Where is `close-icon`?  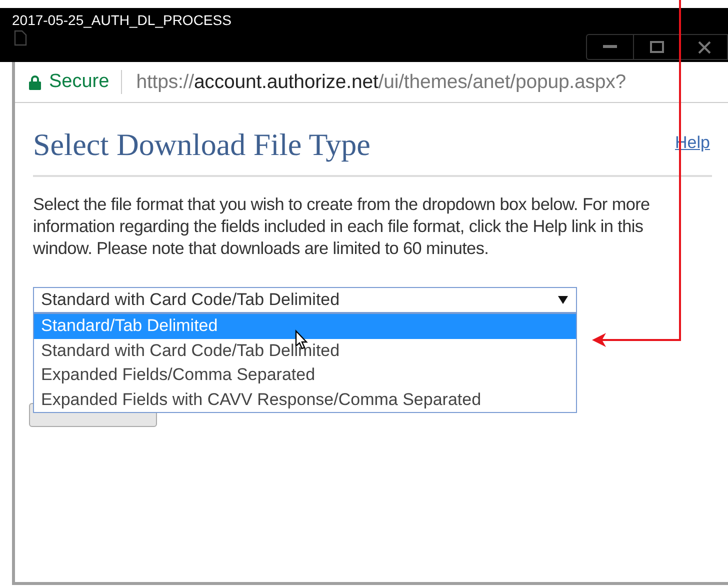
close-icon is located at coordinates (704, 47).